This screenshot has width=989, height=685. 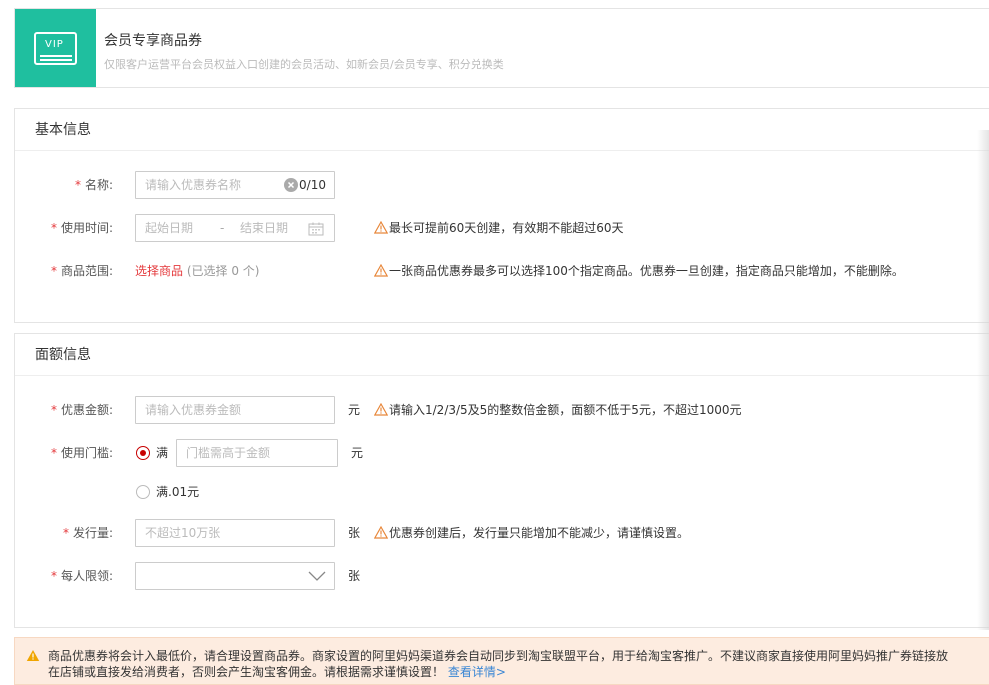 I want to click on select-products-link: 选择商品, so click(x=159, y=271).